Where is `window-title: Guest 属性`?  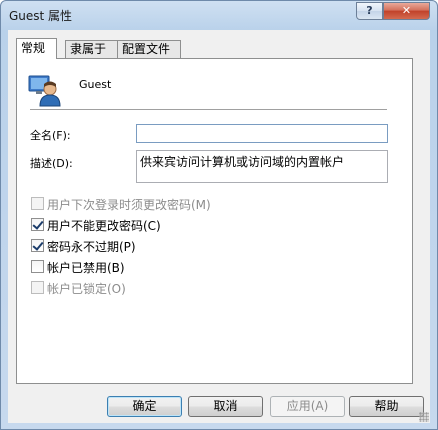
window-title: Guest 属性 is located at coordinates (41, 16).